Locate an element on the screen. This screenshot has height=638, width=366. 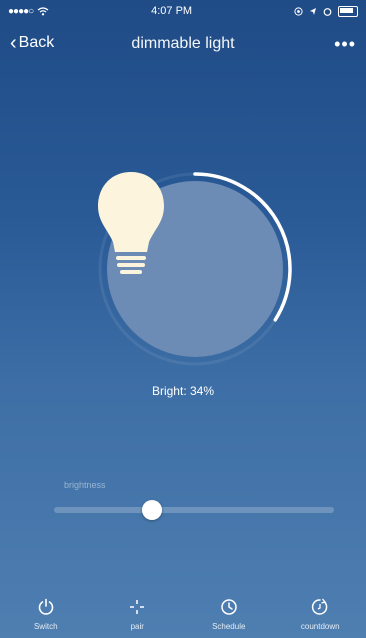
alarm-icon is located at coordinates (327, 11).